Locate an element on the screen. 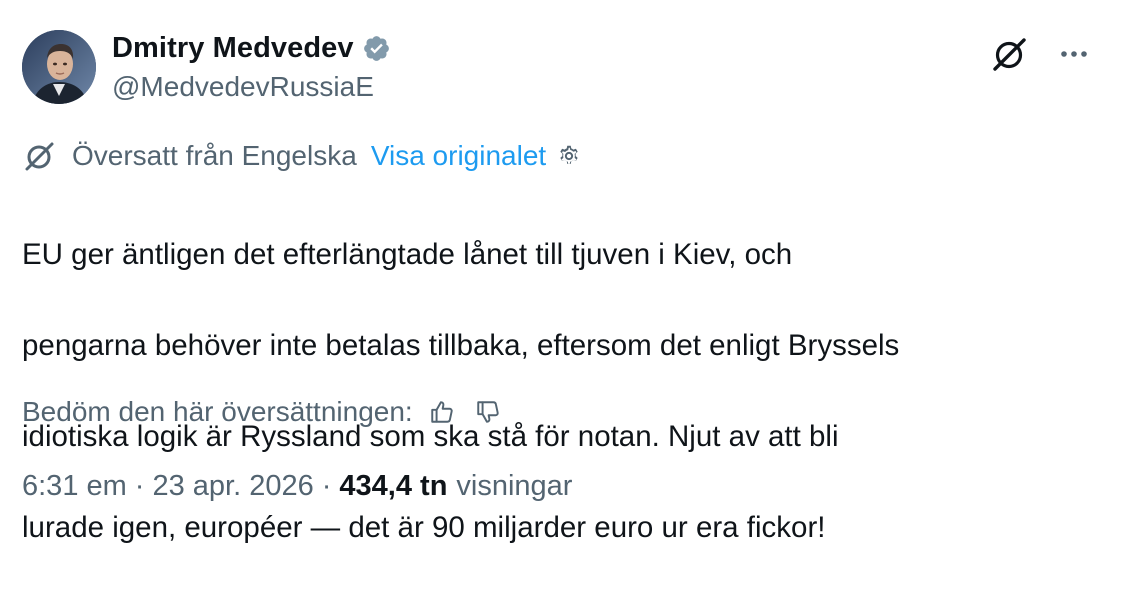 The width and height of the screenshot is (1126, 596). translation-bar: Översatt från Engelska Visa originalet is located at coordinates (302, 156).